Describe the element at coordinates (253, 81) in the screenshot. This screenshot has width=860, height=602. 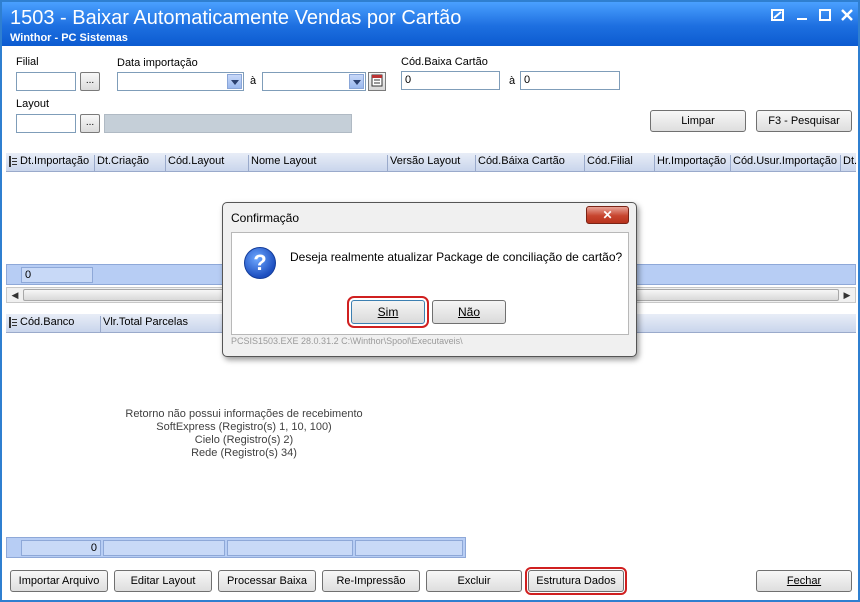
I see `data-a-label: à` at that location.